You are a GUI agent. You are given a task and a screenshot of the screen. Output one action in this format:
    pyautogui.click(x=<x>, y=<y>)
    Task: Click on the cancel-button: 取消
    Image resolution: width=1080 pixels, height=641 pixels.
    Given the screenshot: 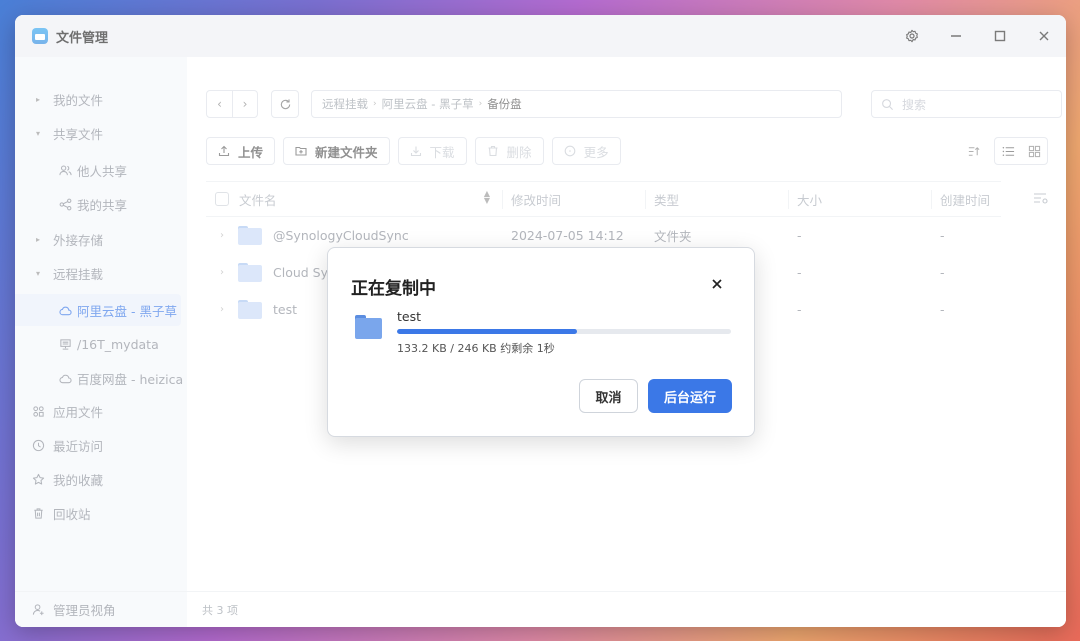 What is the action you would take?
    pyautogui.click(x=608, y=396)
    